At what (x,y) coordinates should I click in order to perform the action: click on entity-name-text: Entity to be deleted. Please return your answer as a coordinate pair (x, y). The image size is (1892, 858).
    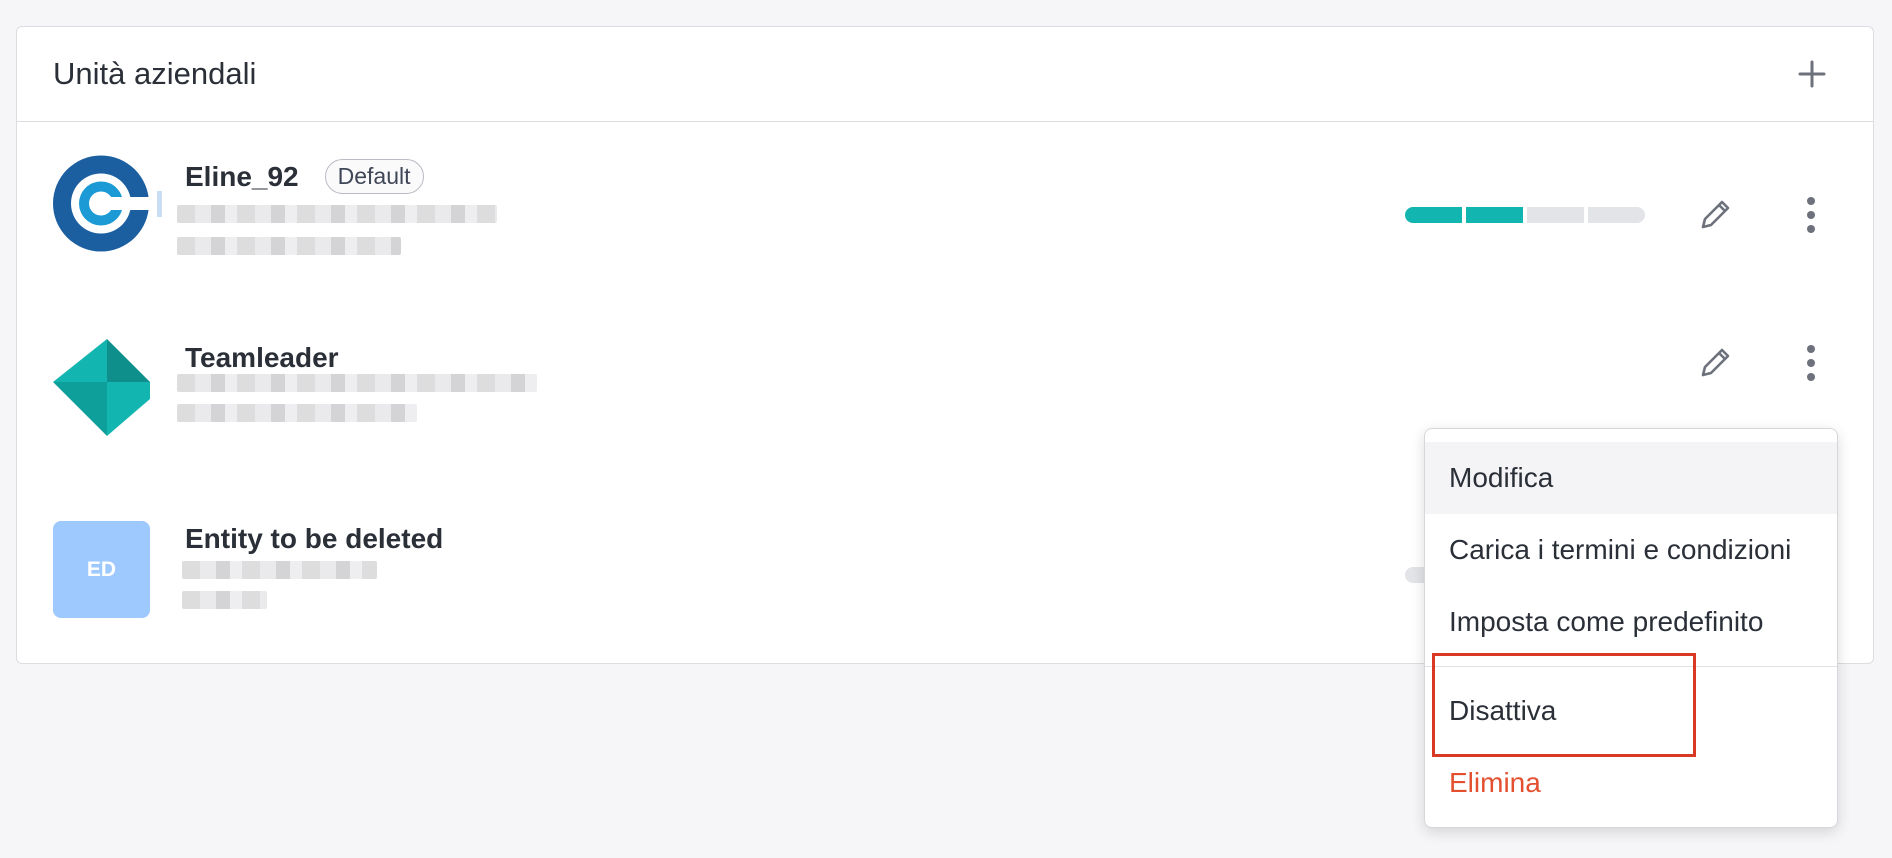
    Looking at the image, I should click on (314, 538).